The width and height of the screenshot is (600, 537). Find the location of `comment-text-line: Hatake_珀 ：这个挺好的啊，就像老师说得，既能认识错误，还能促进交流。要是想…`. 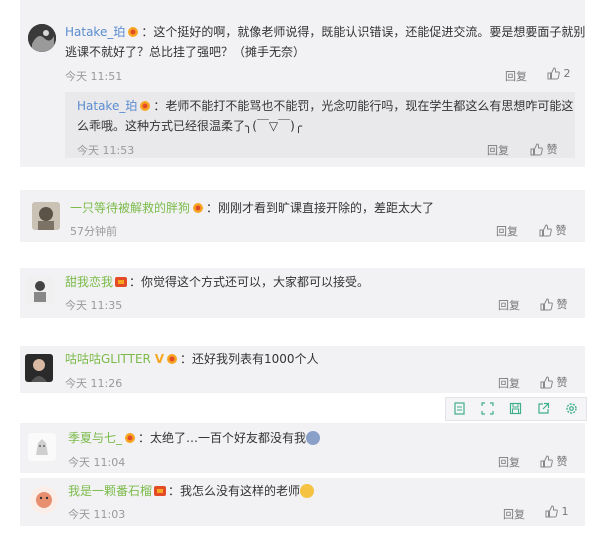

comment-text-line: Hatake_珀 ：这个挺好的啊，就像老师说得，既能认识错误，还能促进交流。要是想… is located at coordinates (325, 32).